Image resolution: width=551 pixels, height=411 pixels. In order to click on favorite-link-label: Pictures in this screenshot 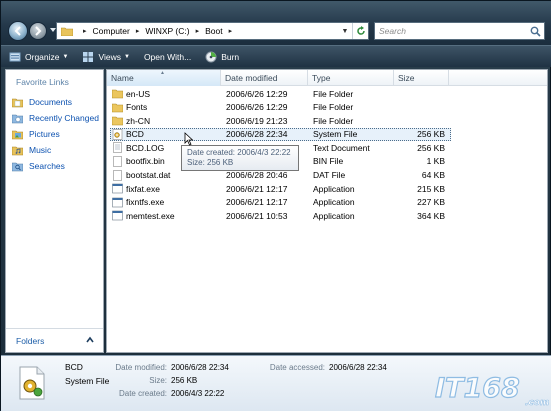, I will do `click(44, 134)`.